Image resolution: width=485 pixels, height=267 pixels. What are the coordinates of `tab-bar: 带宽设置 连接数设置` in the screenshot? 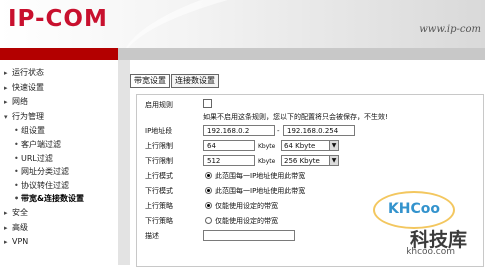 It's located at (175, 78).